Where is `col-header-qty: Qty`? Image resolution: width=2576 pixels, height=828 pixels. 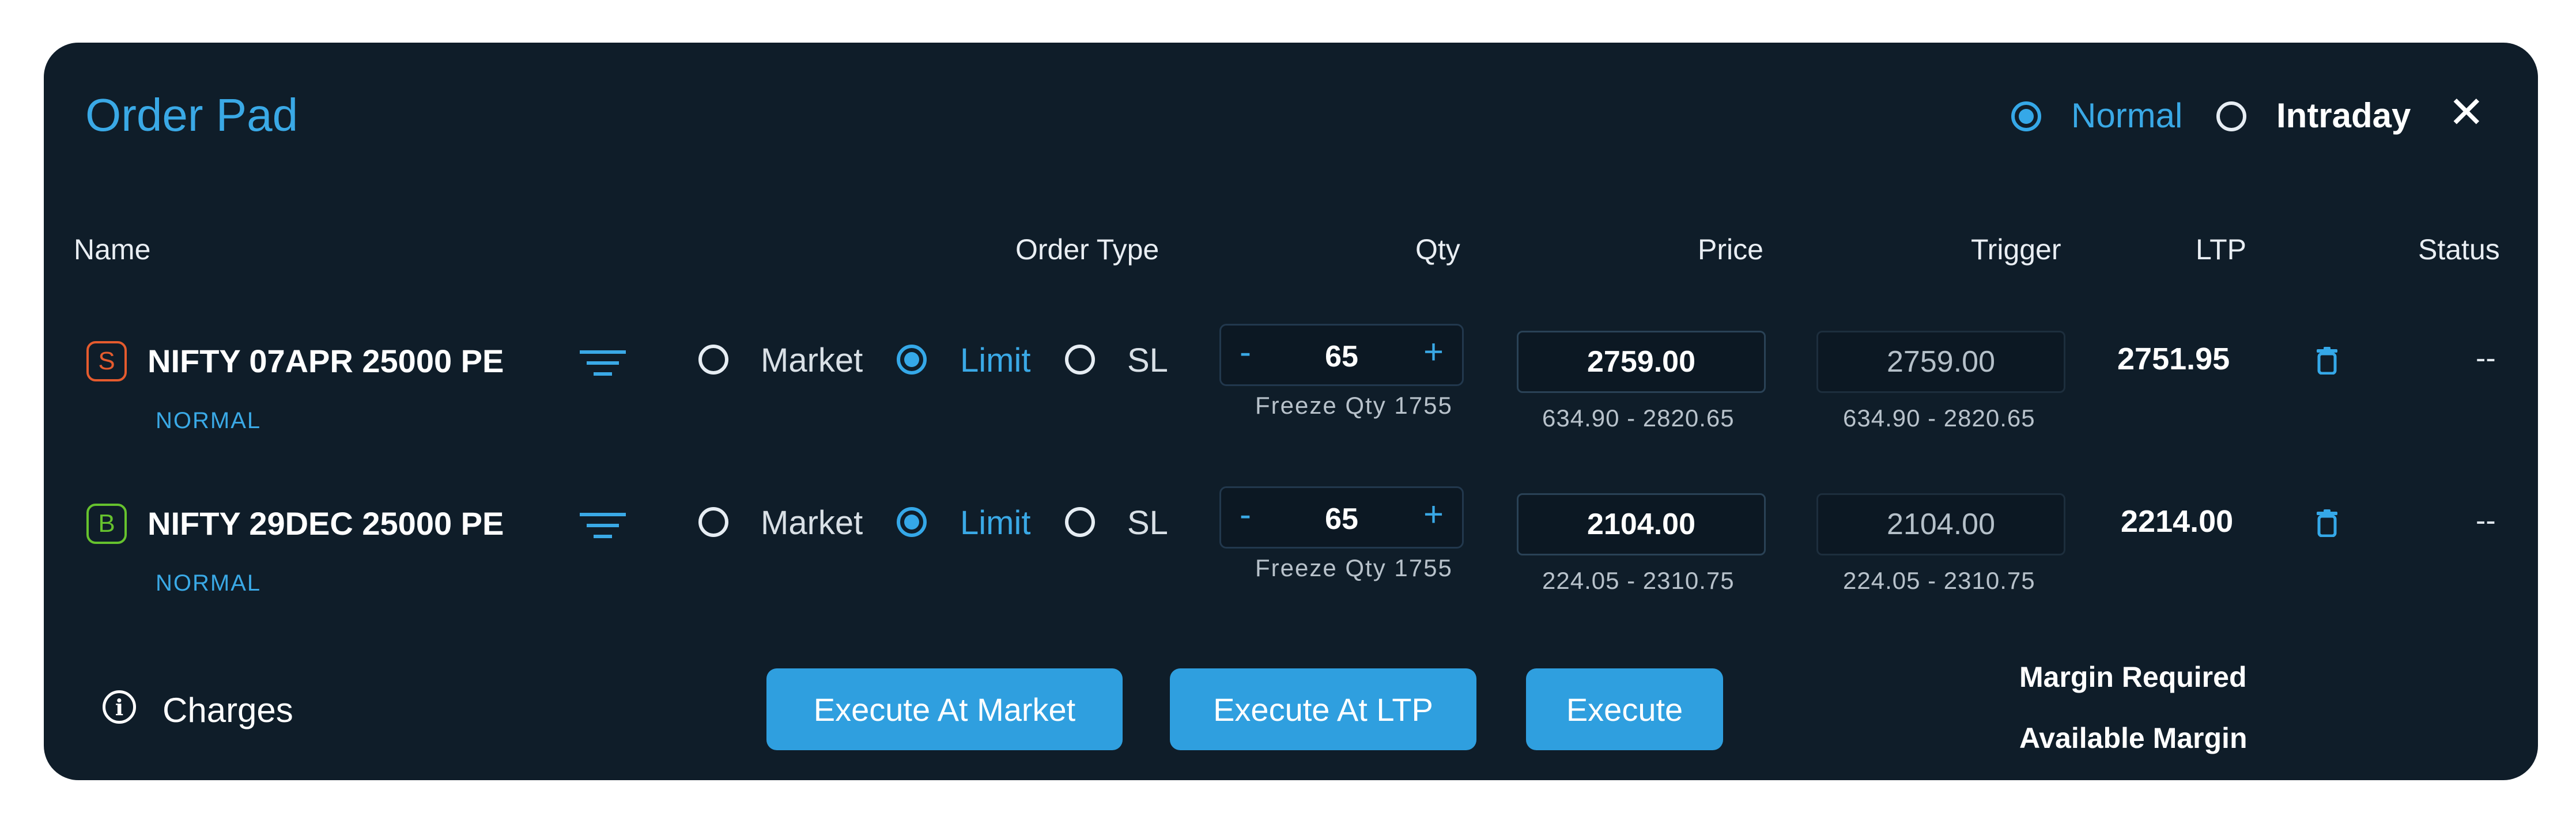 col-header-qty: Qty is located at coordinates (1437, 249).